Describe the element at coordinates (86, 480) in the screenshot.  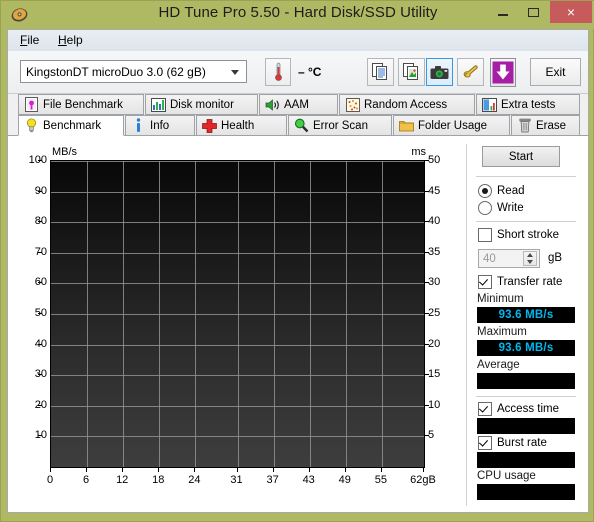
I see `x-tick: 6` at that location.